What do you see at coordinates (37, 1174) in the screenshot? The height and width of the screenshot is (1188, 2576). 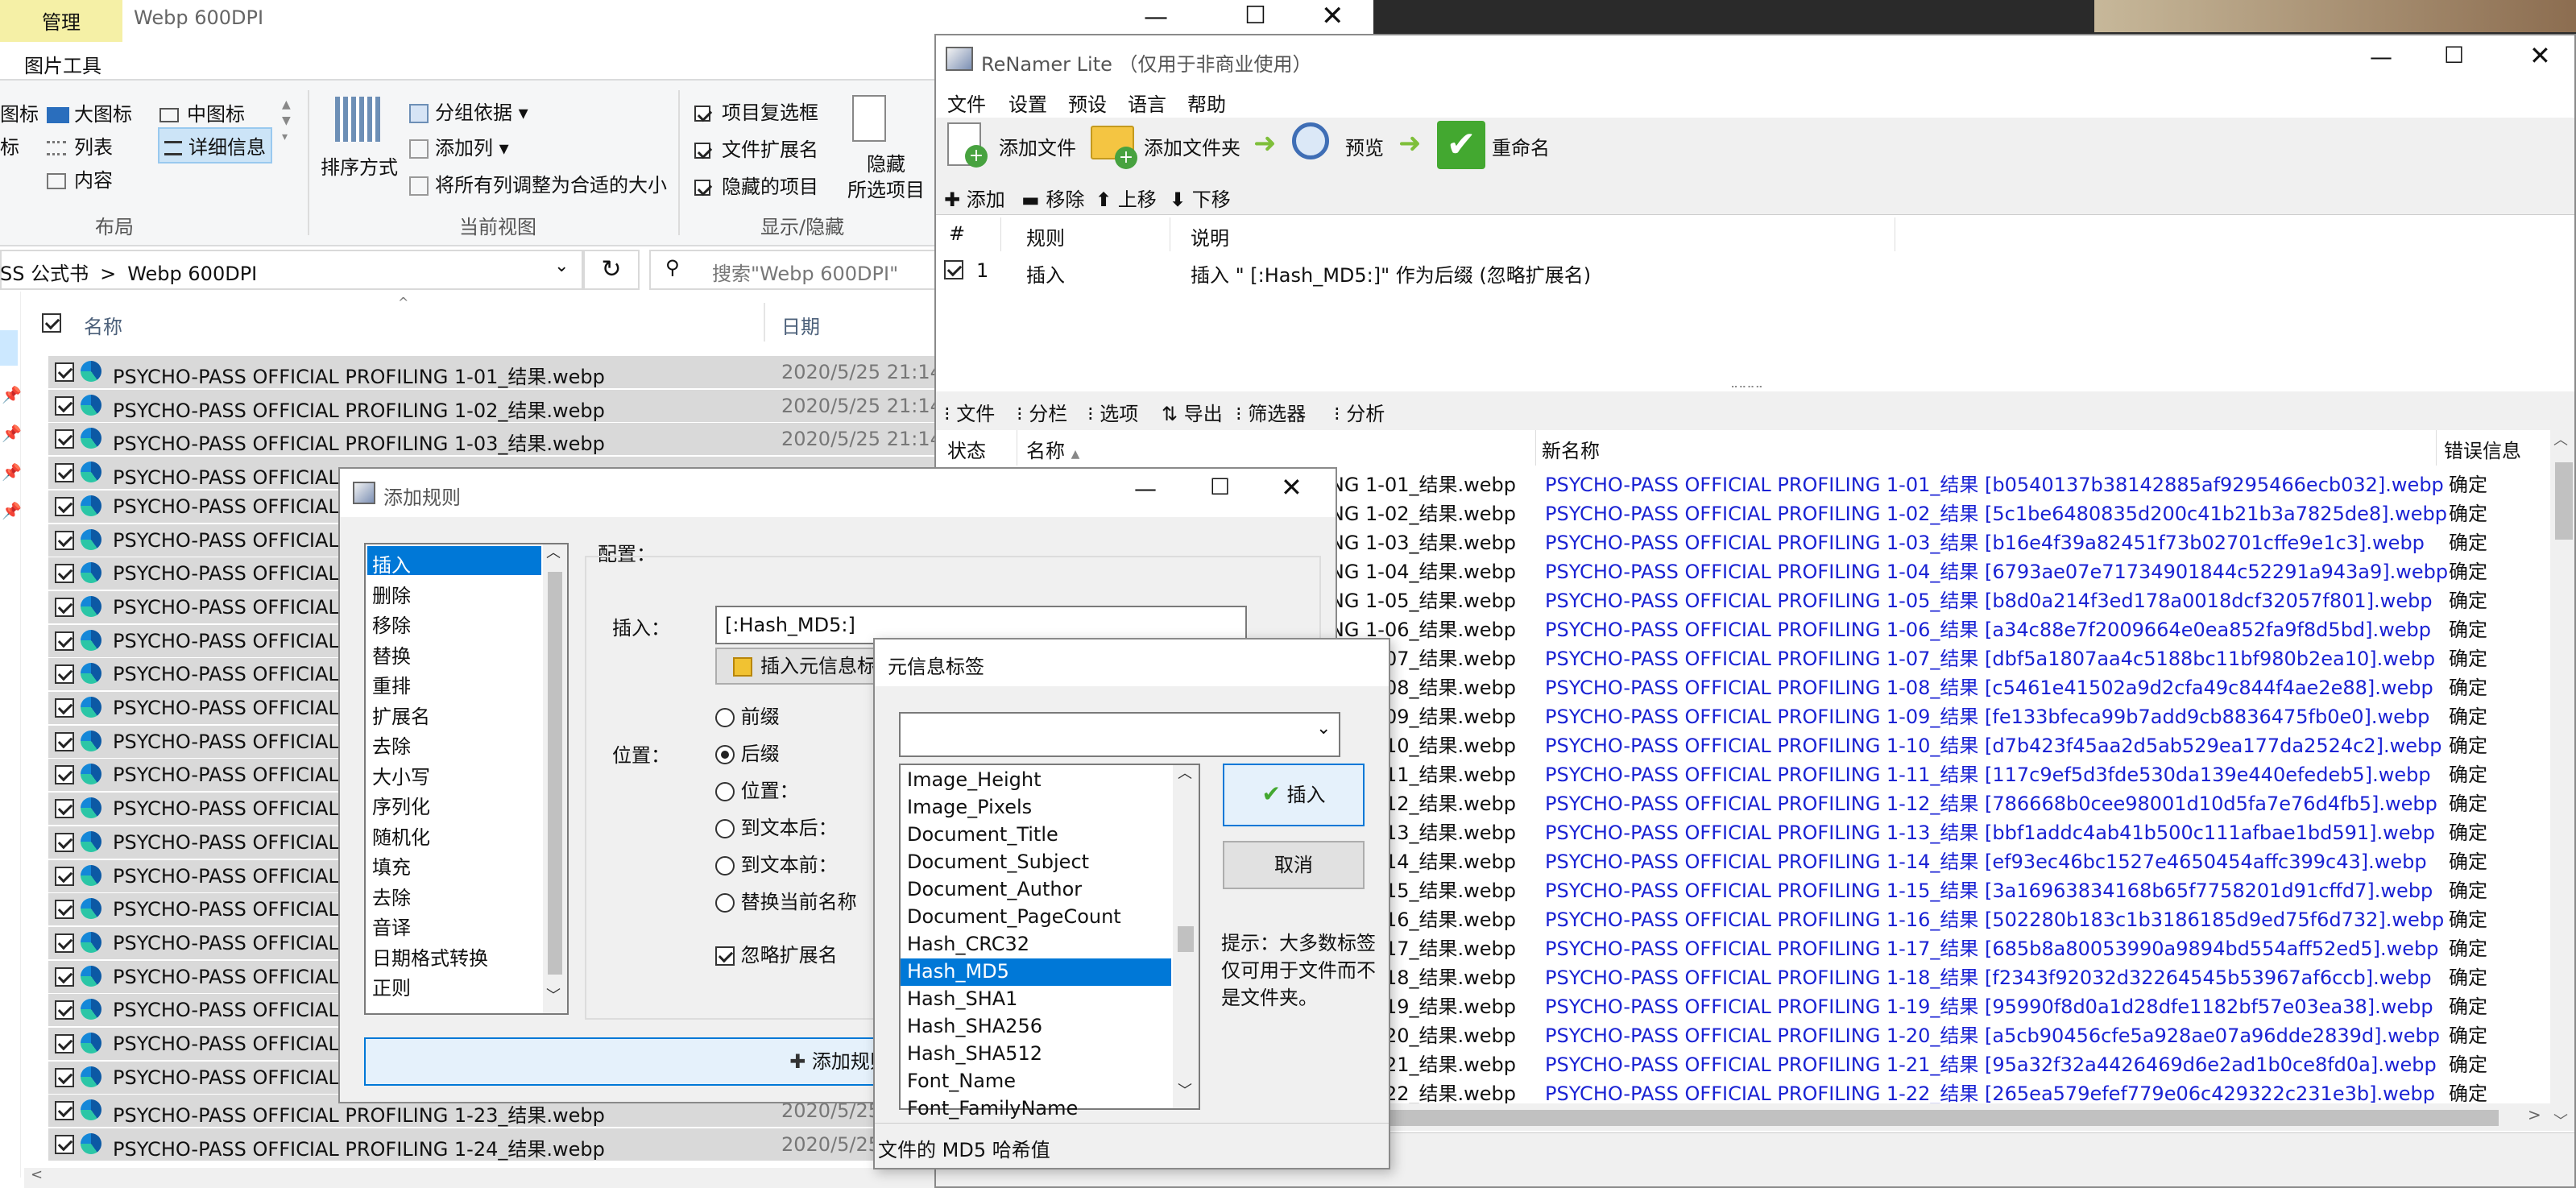 I see `scroll-left-icon: <` at bounding box center [37, 1174].